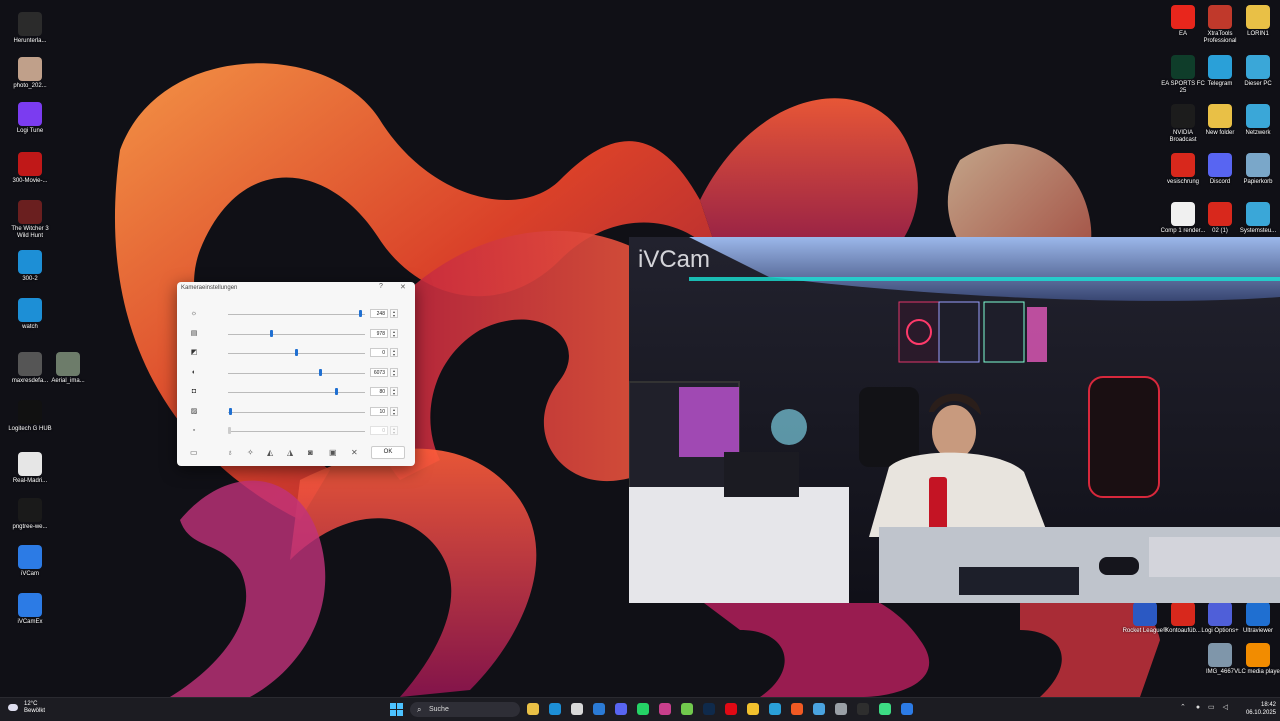 The height and width of the screenshot is (721, 1280). What do you see at coordinates (379, 372) in the screenshot?
I see `setting-value-field: 6073` at bounding box center [379, 372].